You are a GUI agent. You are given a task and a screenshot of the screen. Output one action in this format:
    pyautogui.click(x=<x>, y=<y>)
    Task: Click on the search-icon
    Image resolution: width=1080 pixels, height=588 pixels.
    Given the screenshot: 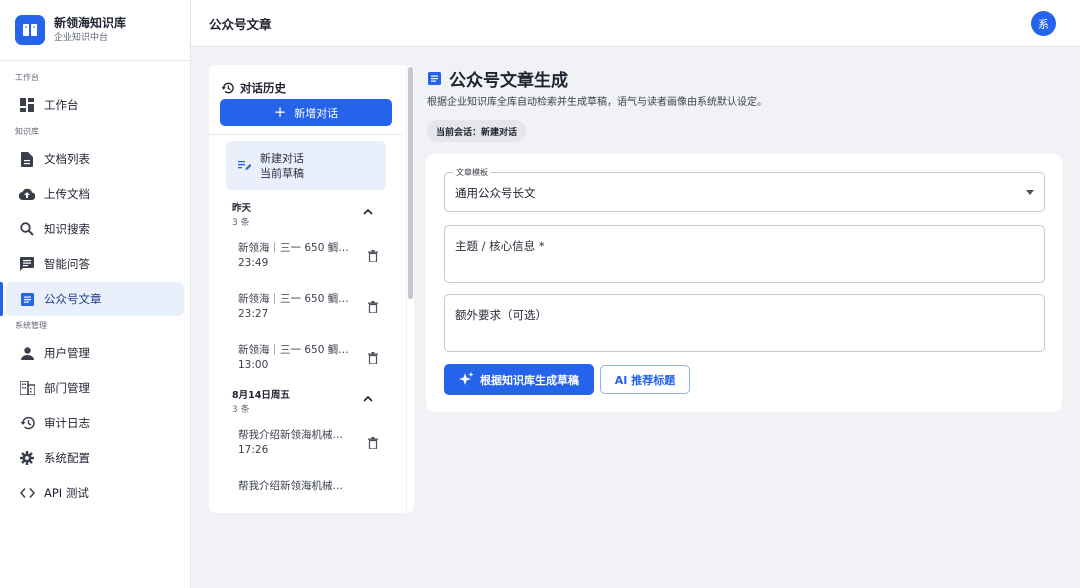 What is the action you would take?
    pyautogui.click(x=27, y=229)
    